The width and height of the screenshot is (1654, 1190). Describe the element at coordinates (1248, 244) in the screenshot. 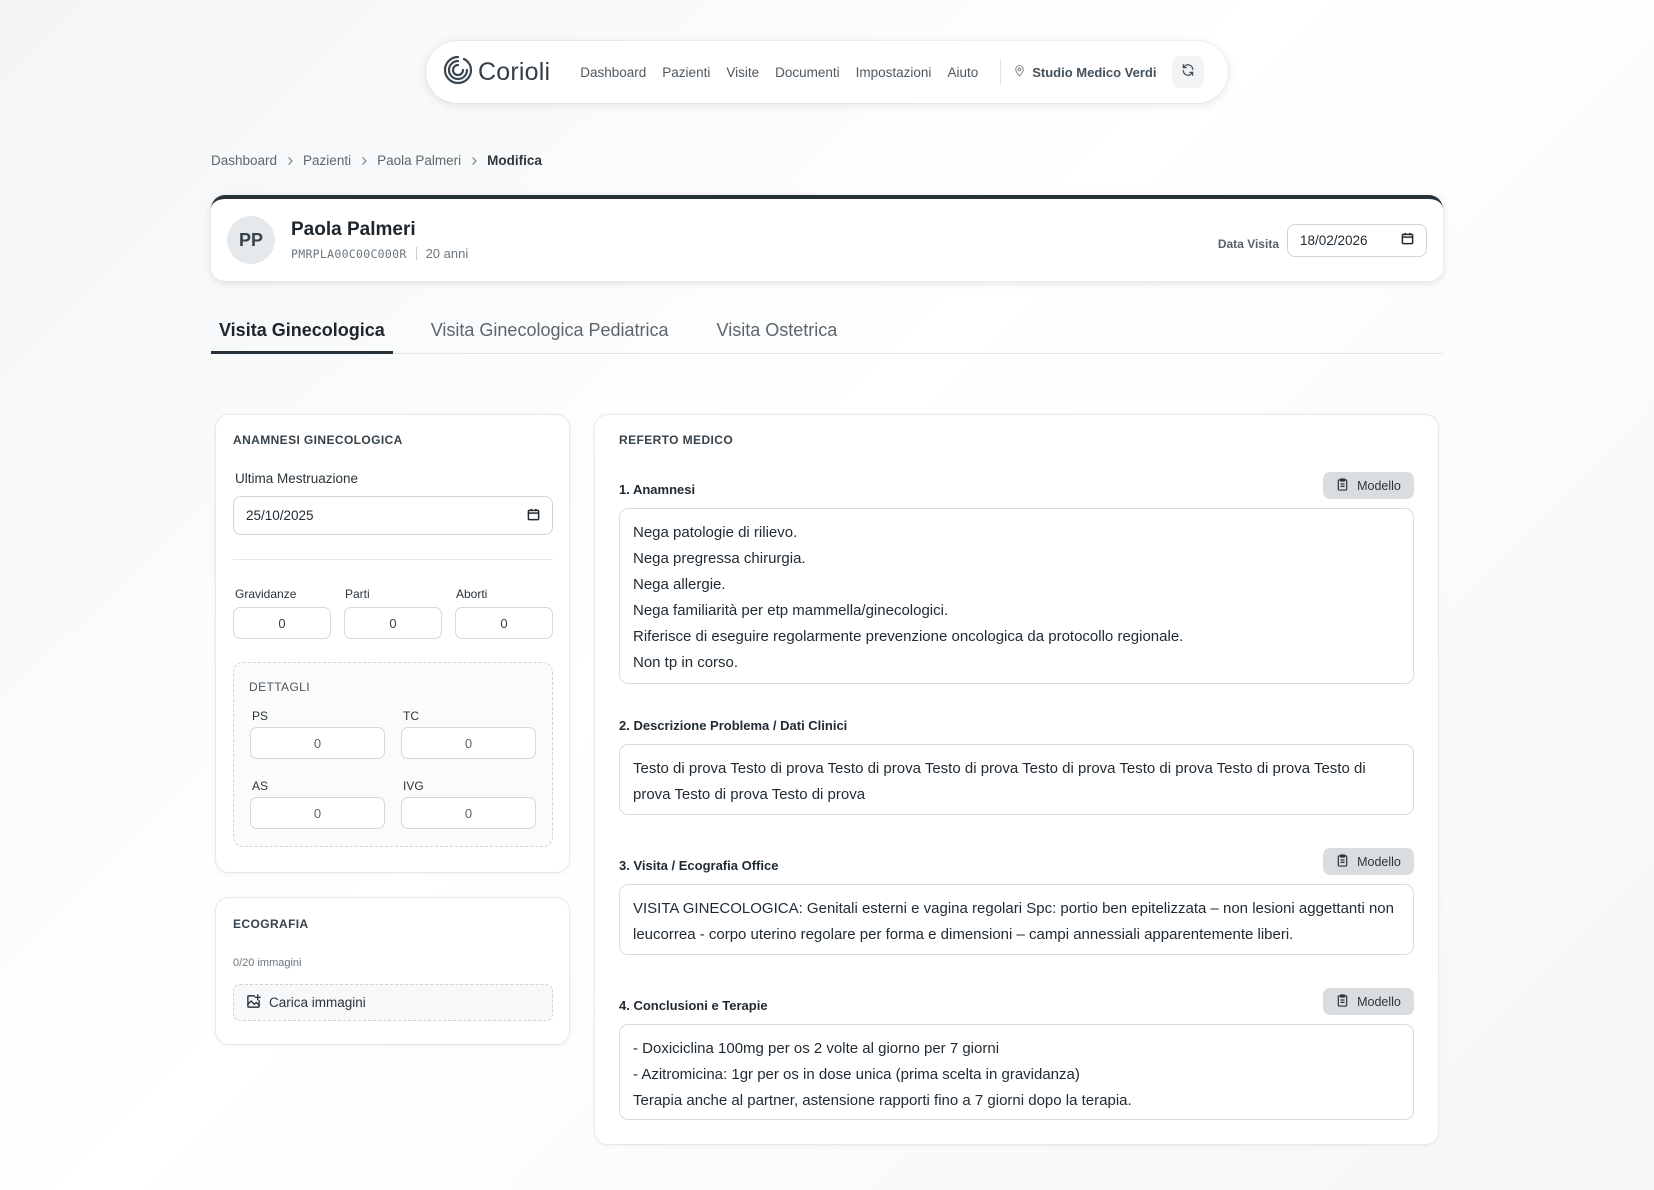

I see `visit-date-label: Data Visita` at that location.